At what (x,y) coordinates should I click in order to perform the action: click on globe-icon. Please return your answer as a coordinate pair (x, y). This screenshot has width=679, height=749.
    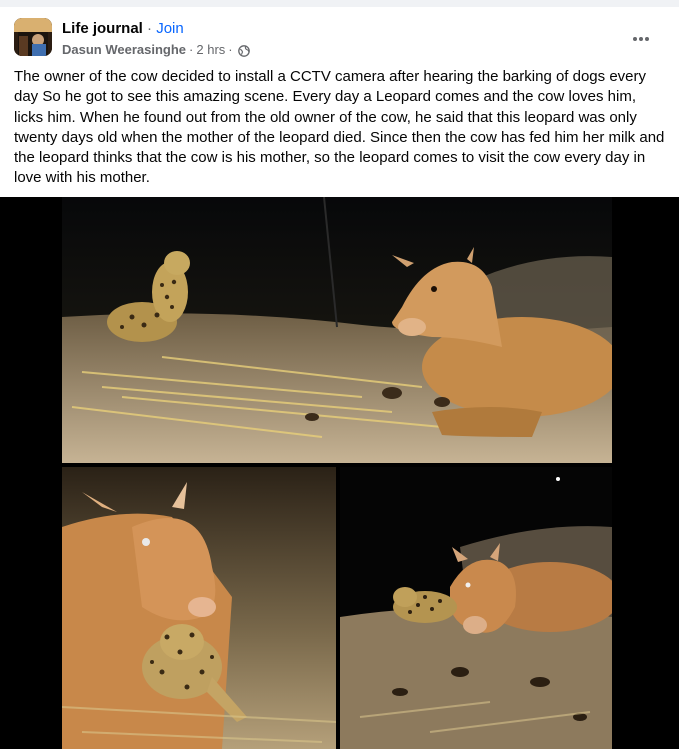
    Looking at the image, I should click on (243, 50).